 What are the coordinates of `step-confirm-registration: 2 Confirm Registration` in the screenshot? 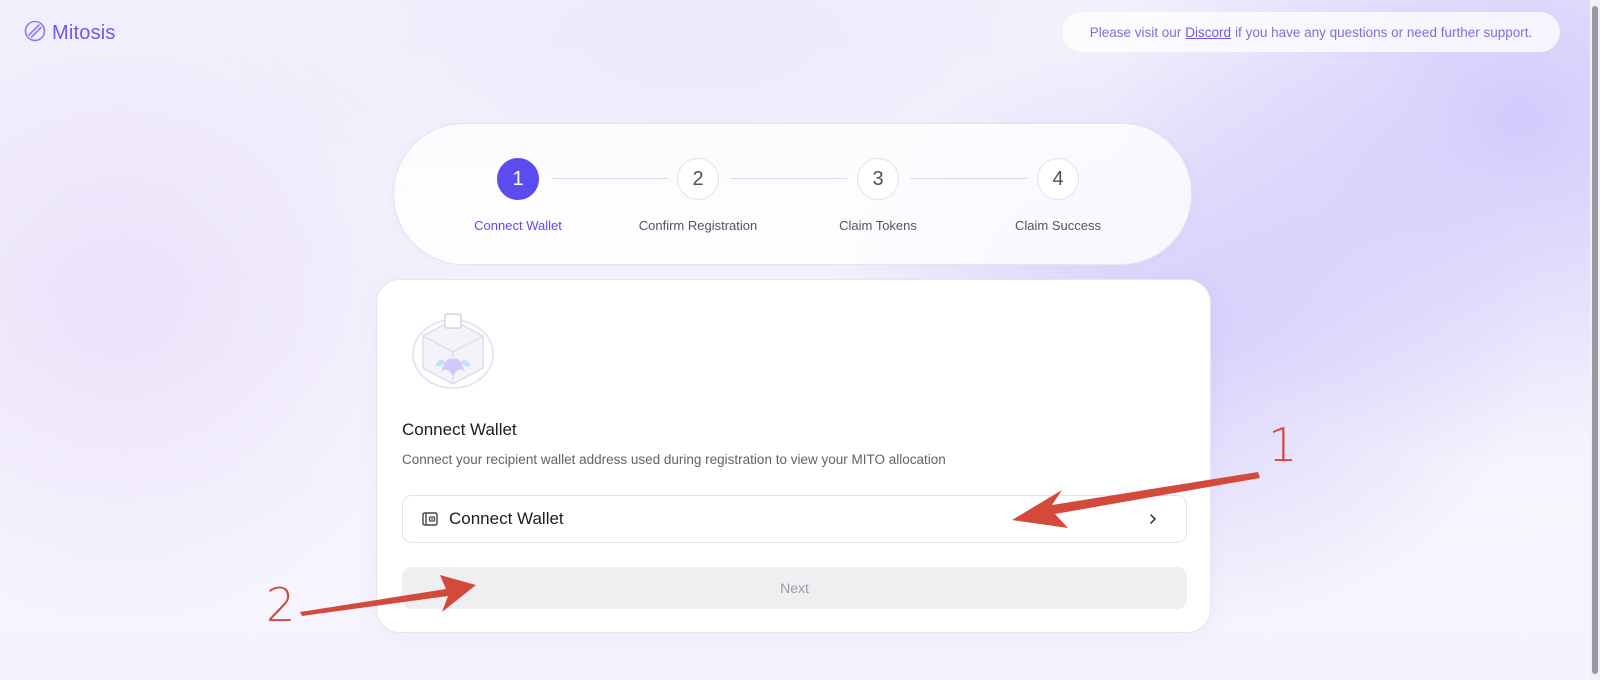 It's located at (698, 195).